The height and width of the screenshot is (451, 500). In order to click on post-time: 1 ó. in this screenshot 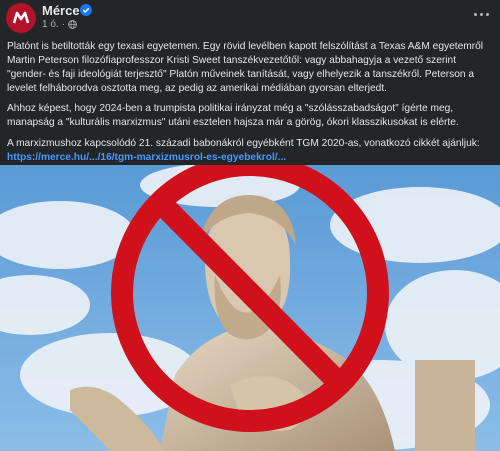, I will do `click(50, 24)`.